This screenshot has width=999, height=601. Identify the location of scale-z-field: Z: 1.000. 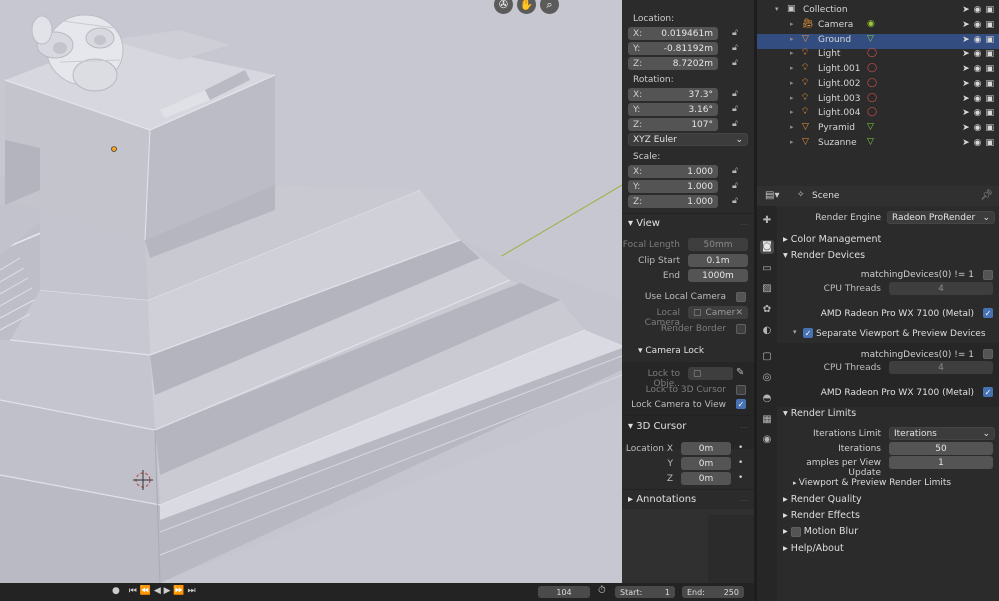
(673, 201).